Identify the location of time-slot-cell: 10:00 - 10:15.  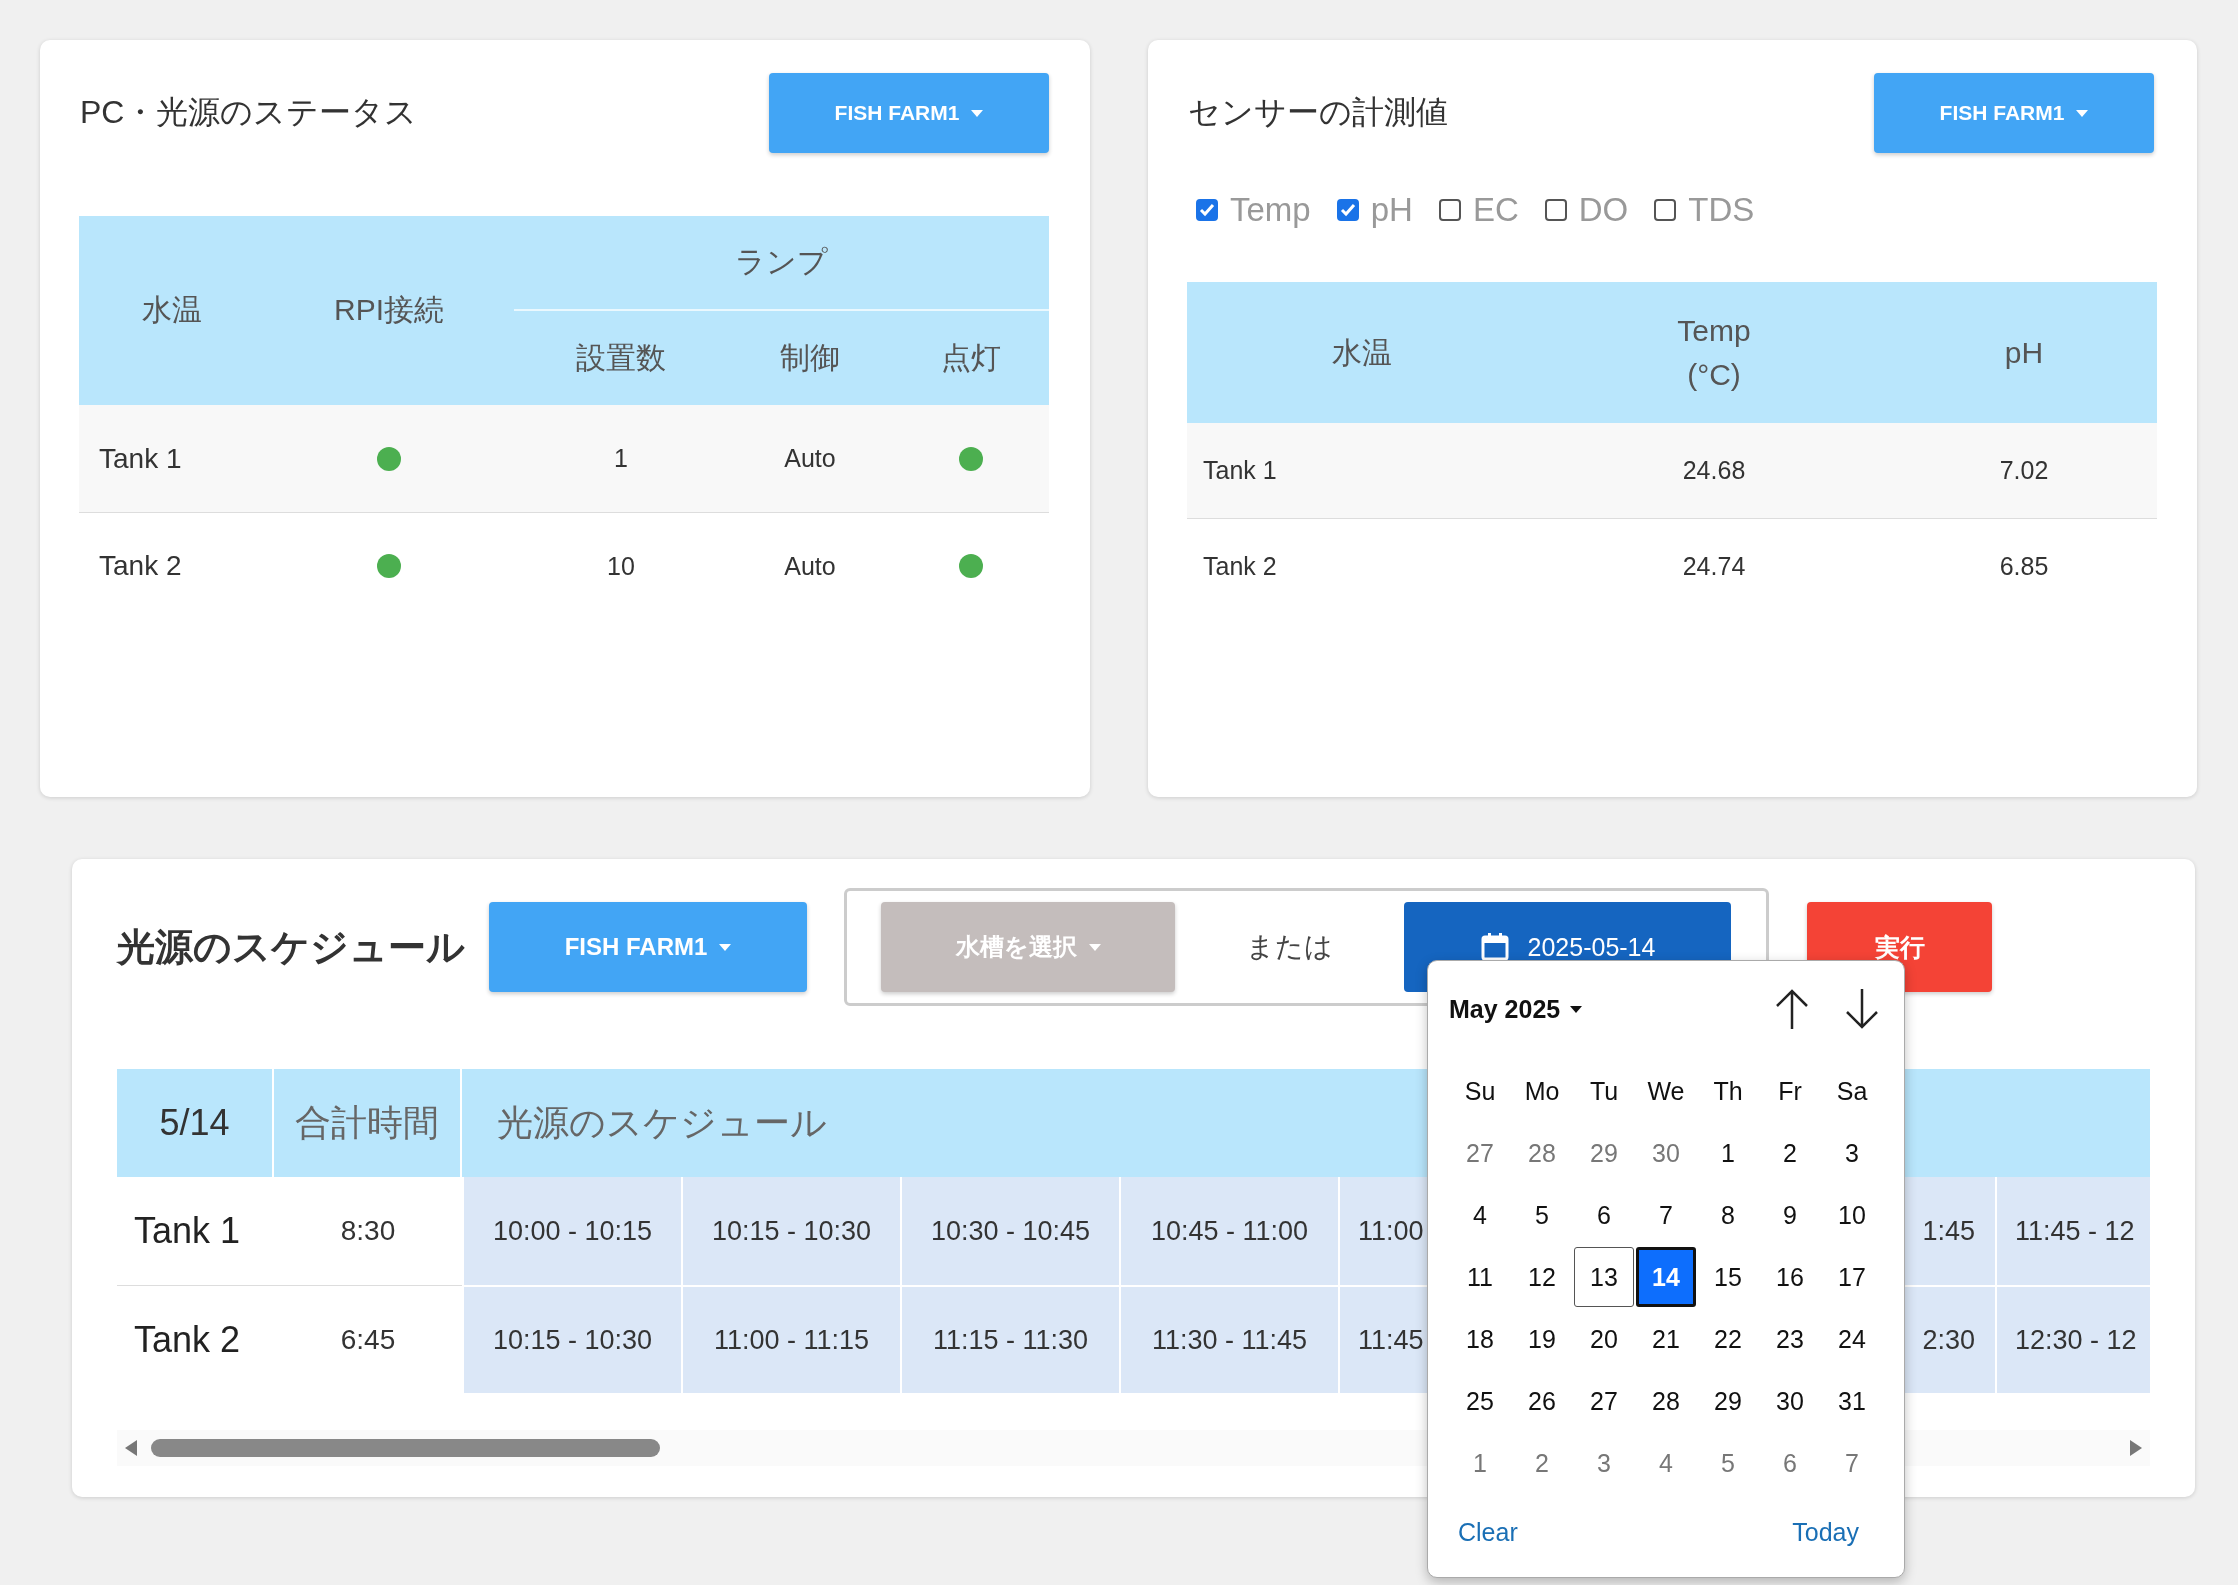
(571, 1231).